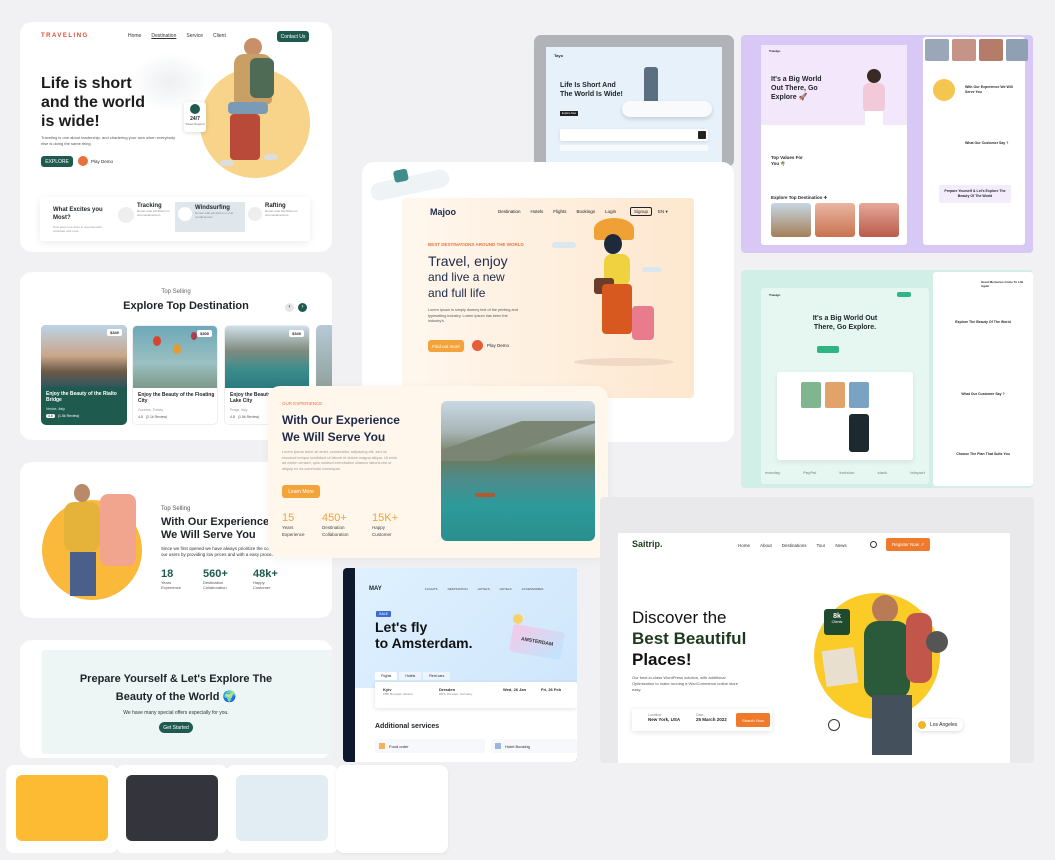 The image size is (1055, 860). I want to click on signup-button: Signup, so click(641, 211).